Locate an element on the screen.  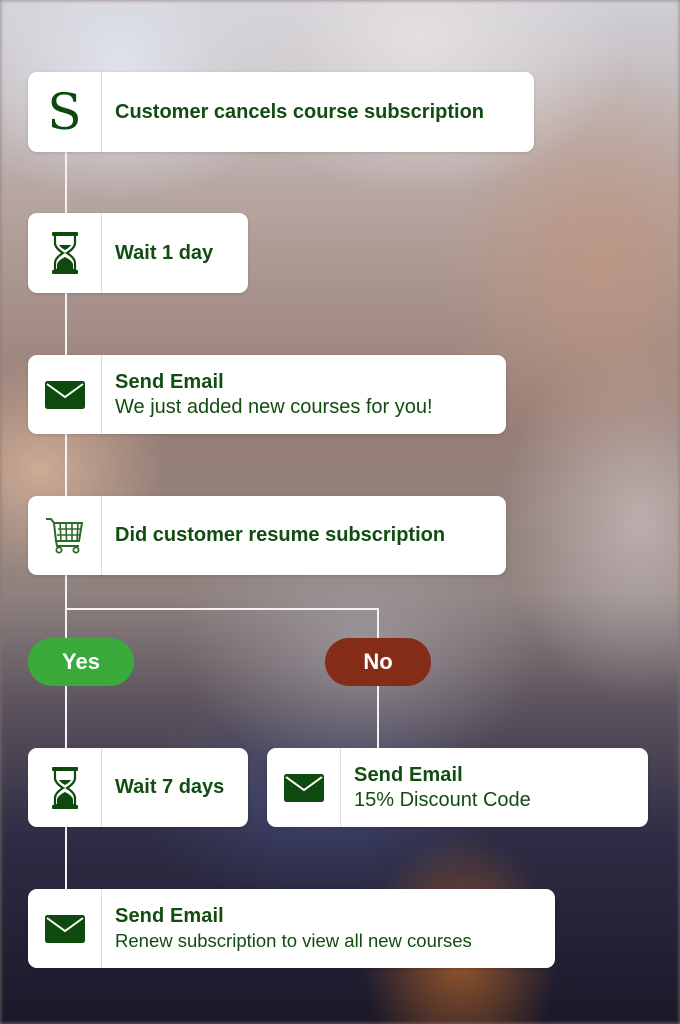
subscription-s-icon: S is located at coordinates (64, 112).